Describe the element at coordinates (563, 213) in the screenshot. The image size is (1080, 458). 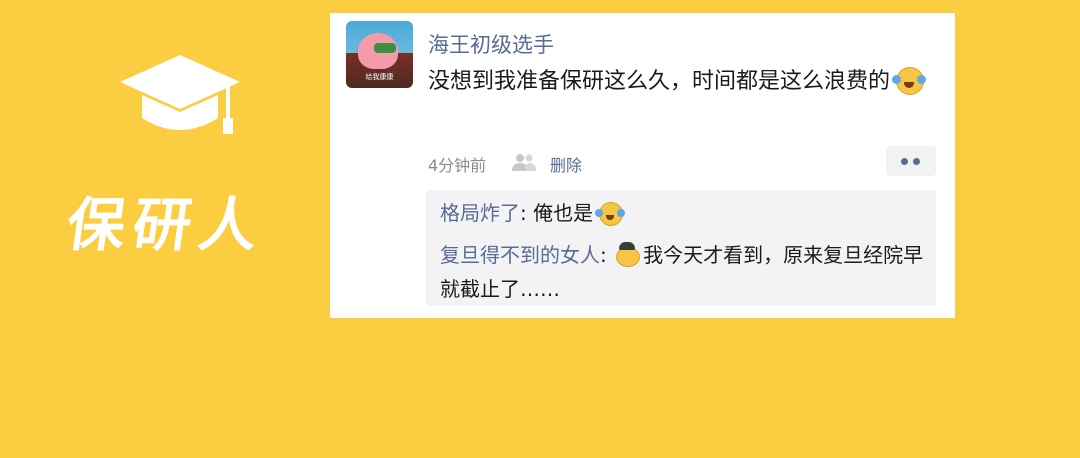
I see `comment-text: 俺也是` at that location.